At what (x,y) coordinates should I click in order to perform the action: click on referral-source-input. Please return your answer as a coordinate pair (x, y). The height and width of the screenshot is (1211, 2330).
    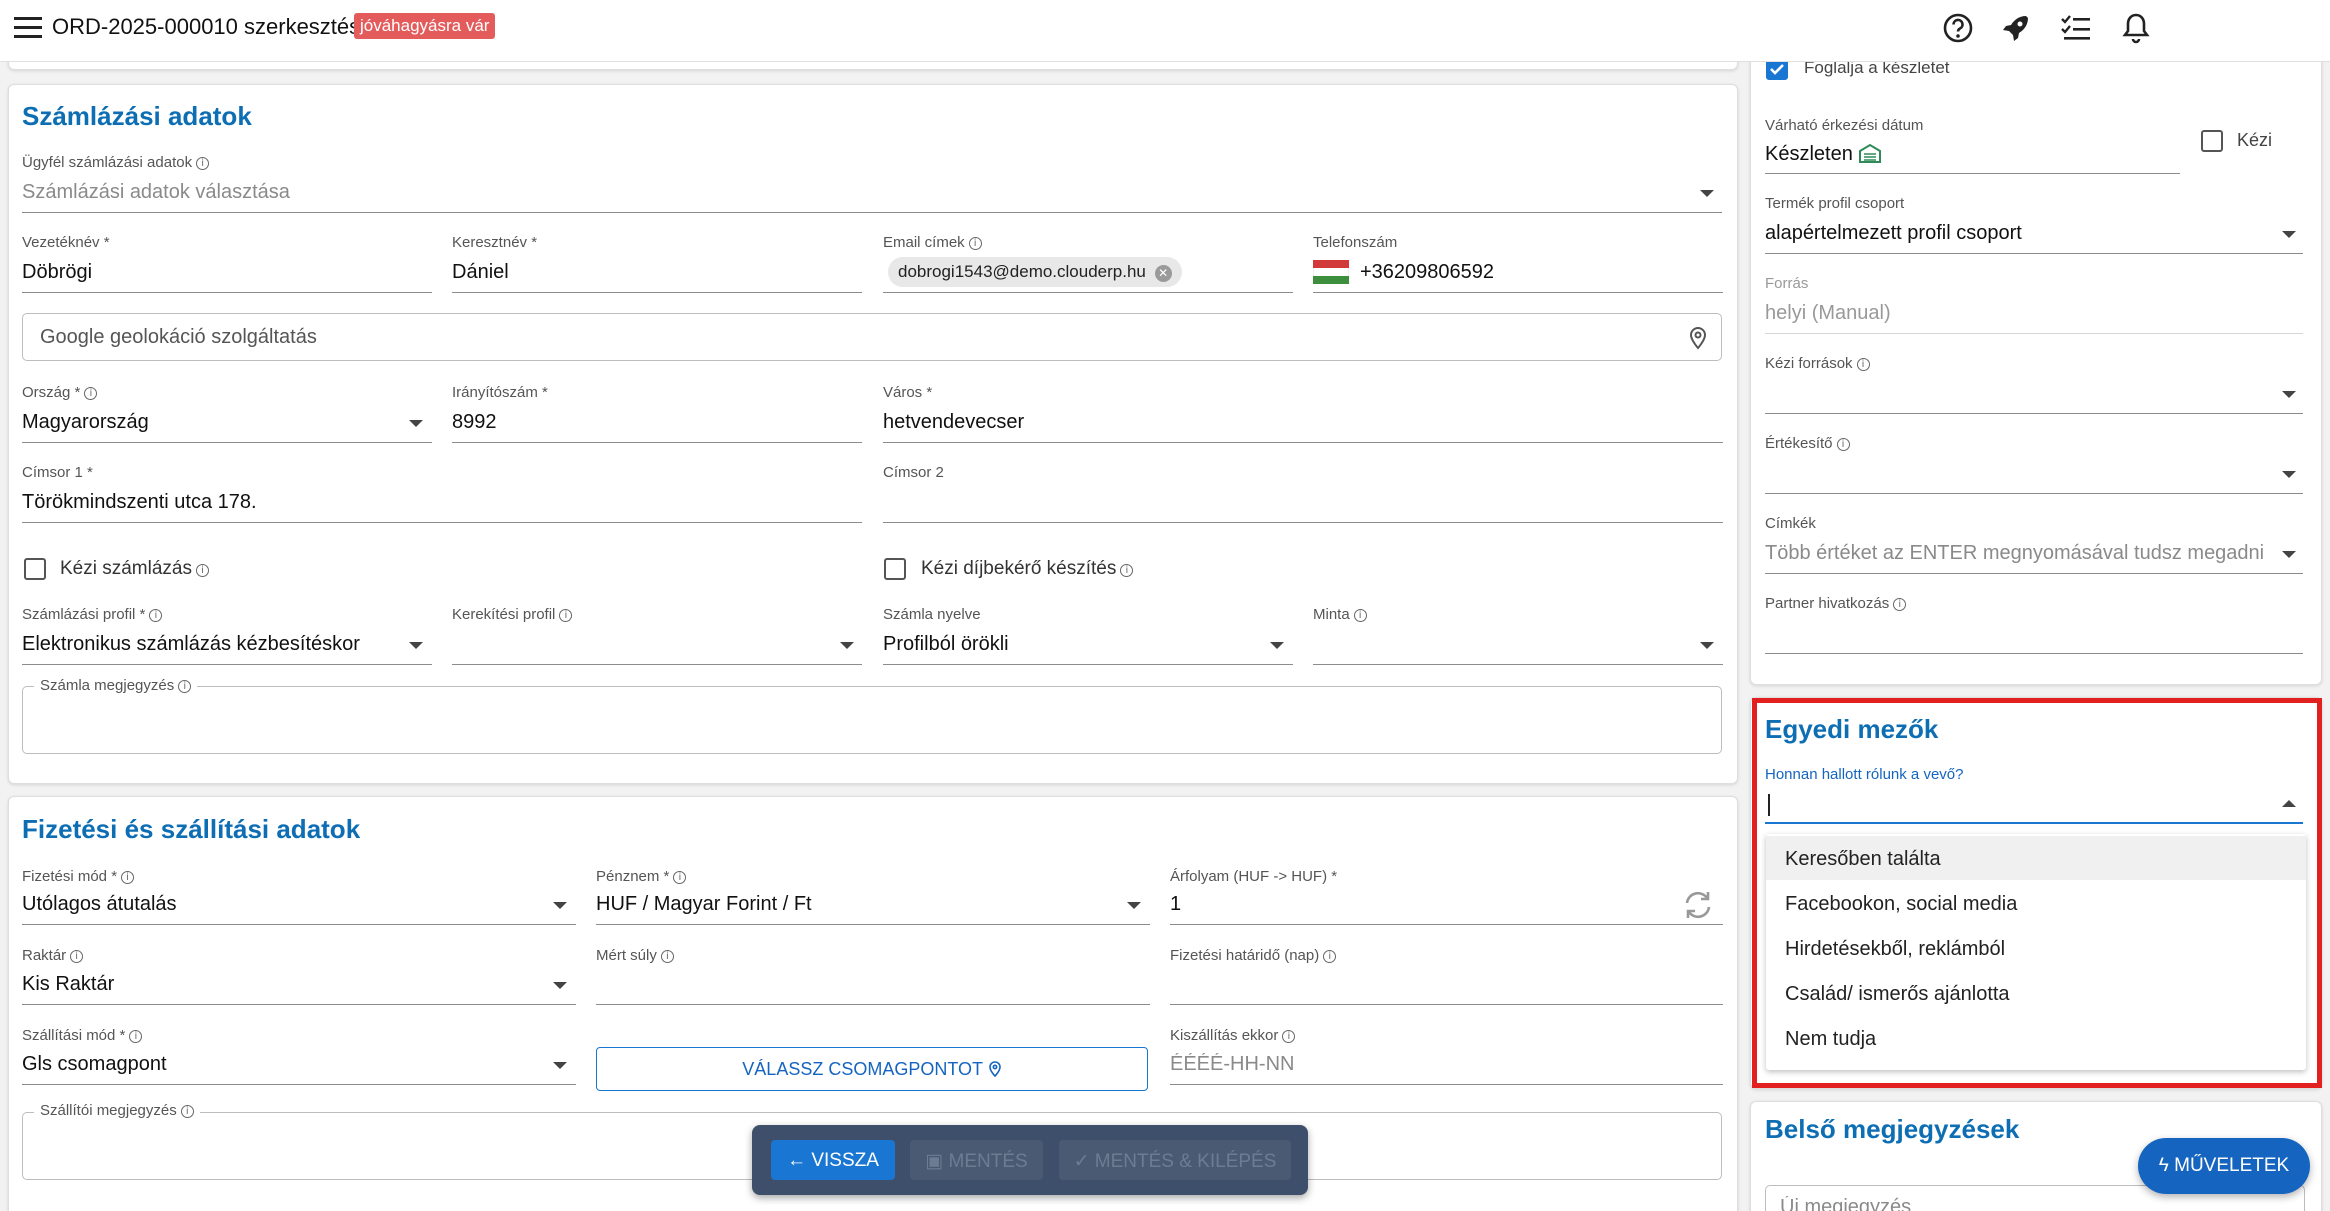
    Looking at the image, I should click on (2034, 823).